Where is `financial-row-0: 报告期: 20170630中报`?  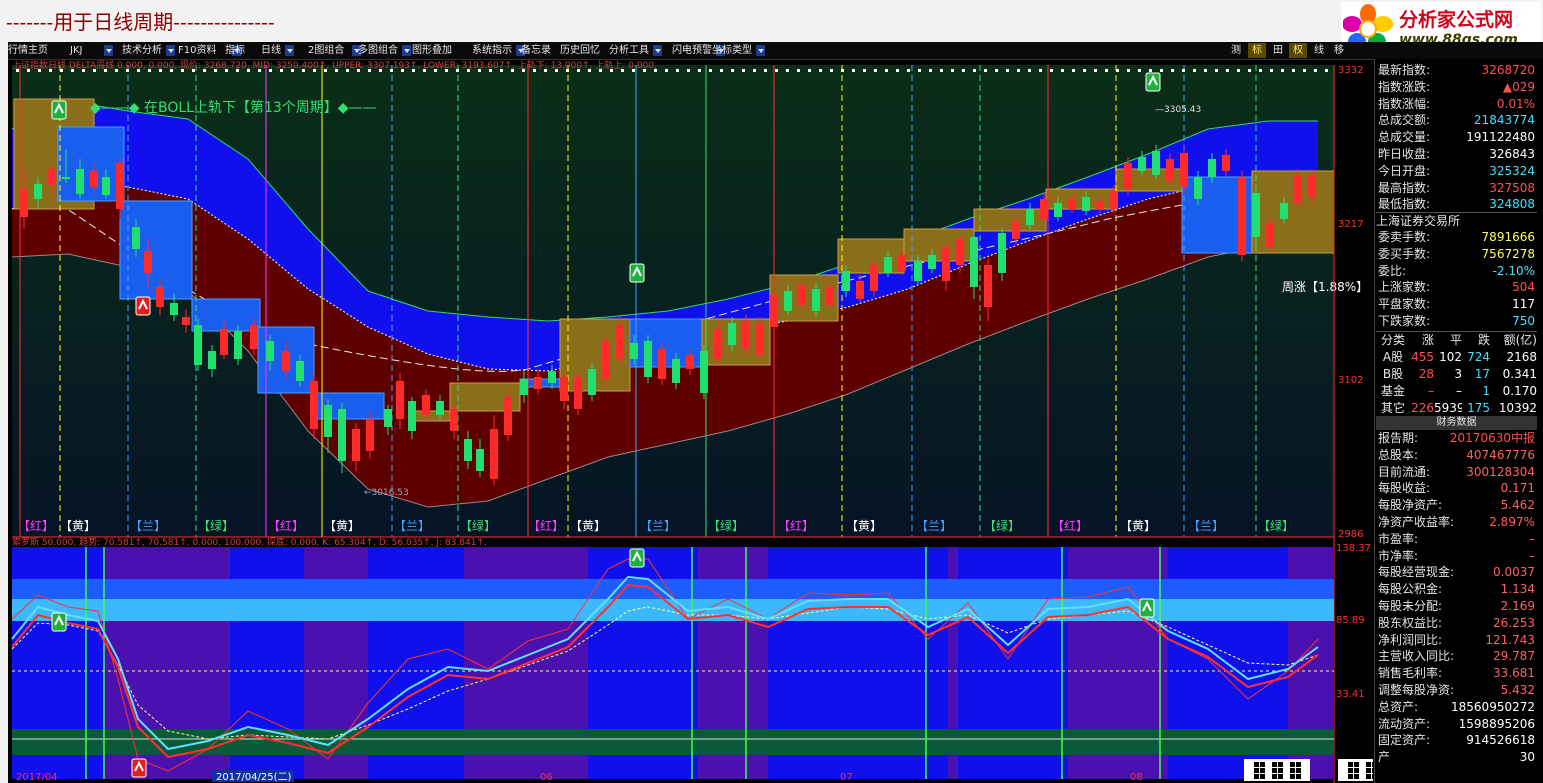 financial-row-0: 报告期: 20170630中报 is located at coordinates (1456, 438).